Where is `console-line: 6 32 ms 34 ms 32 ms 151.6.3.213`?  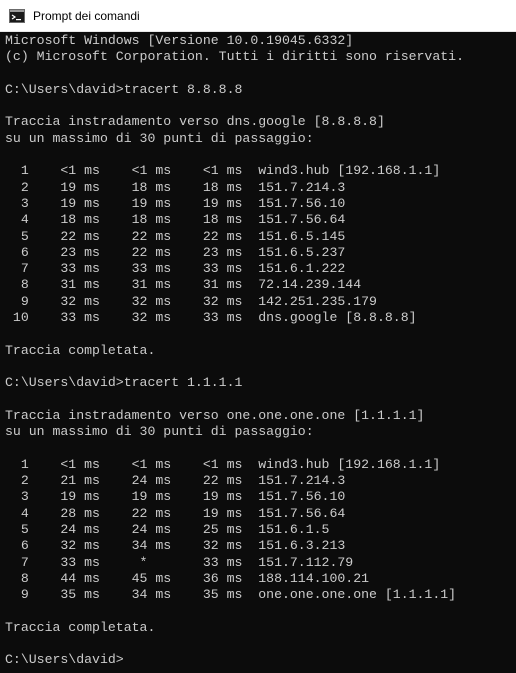 console-line: 6 32 ms 34 ms 32 ms 151.6.3.213 is located at coordinates (175, 546).